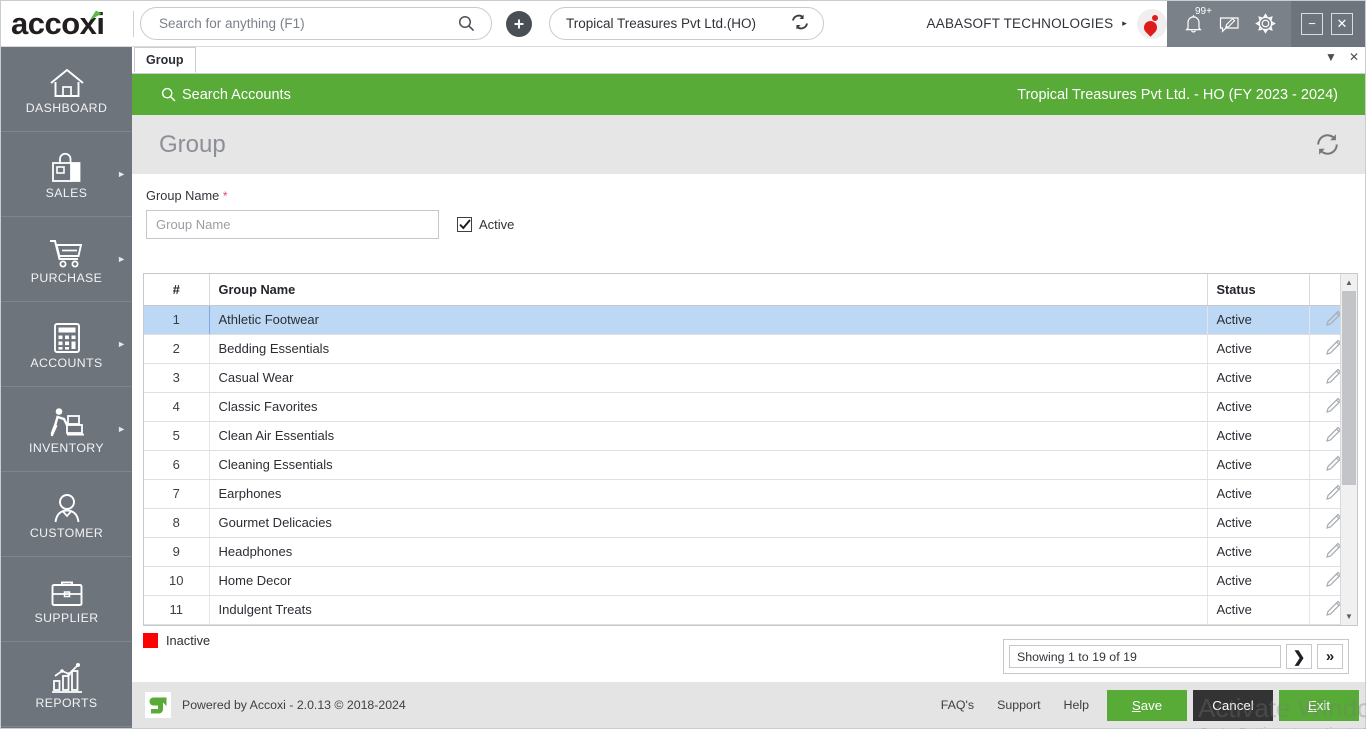 The image size is (1366, 729). I want to click on sidebar-item-label: DASHBOARD, so click(66, 108).